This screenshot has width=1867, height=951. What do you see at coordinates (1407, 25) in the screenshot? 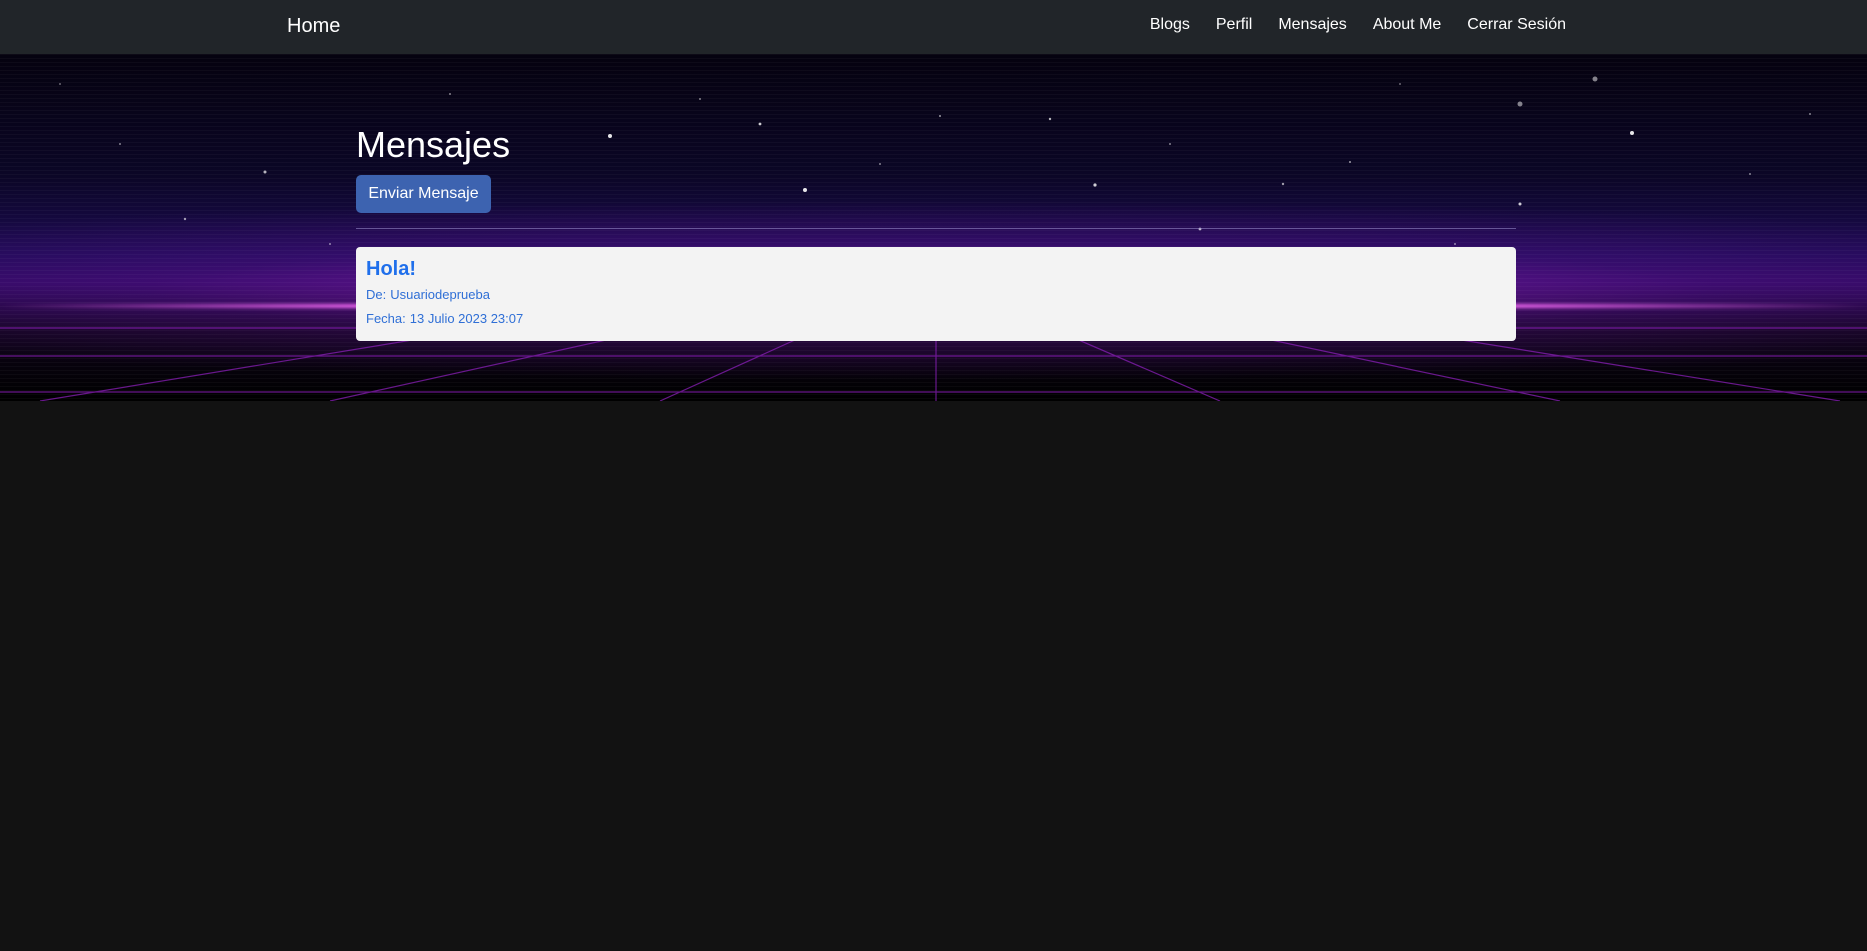
I see `nav-link-about-me: About Me` at bounding box center [1407, 25].